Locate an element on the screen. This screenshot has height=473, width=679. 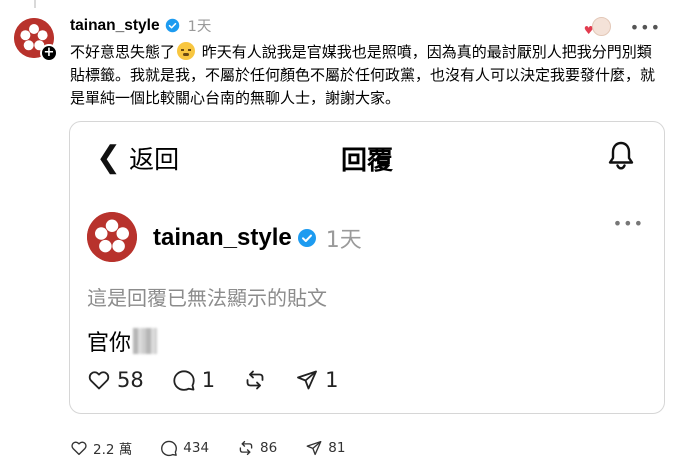
share-count: 81 is located at coordinates (337, 448).